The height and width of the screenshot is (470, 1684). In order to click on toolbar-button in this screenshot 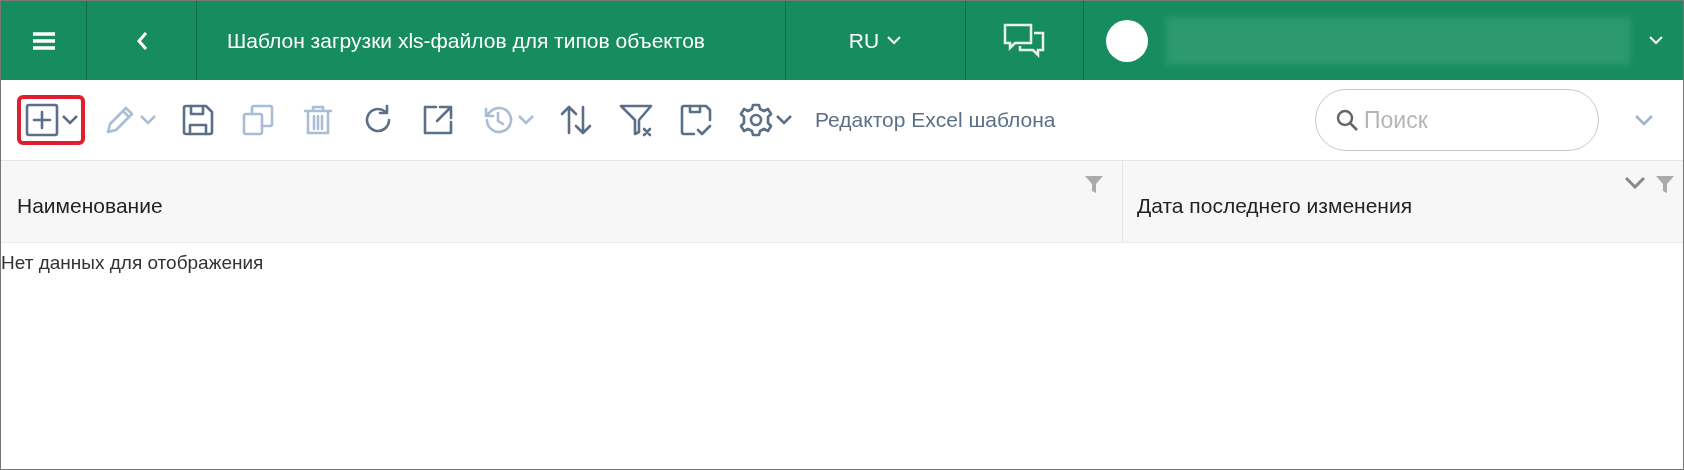, I will do `click(51, 120)`.